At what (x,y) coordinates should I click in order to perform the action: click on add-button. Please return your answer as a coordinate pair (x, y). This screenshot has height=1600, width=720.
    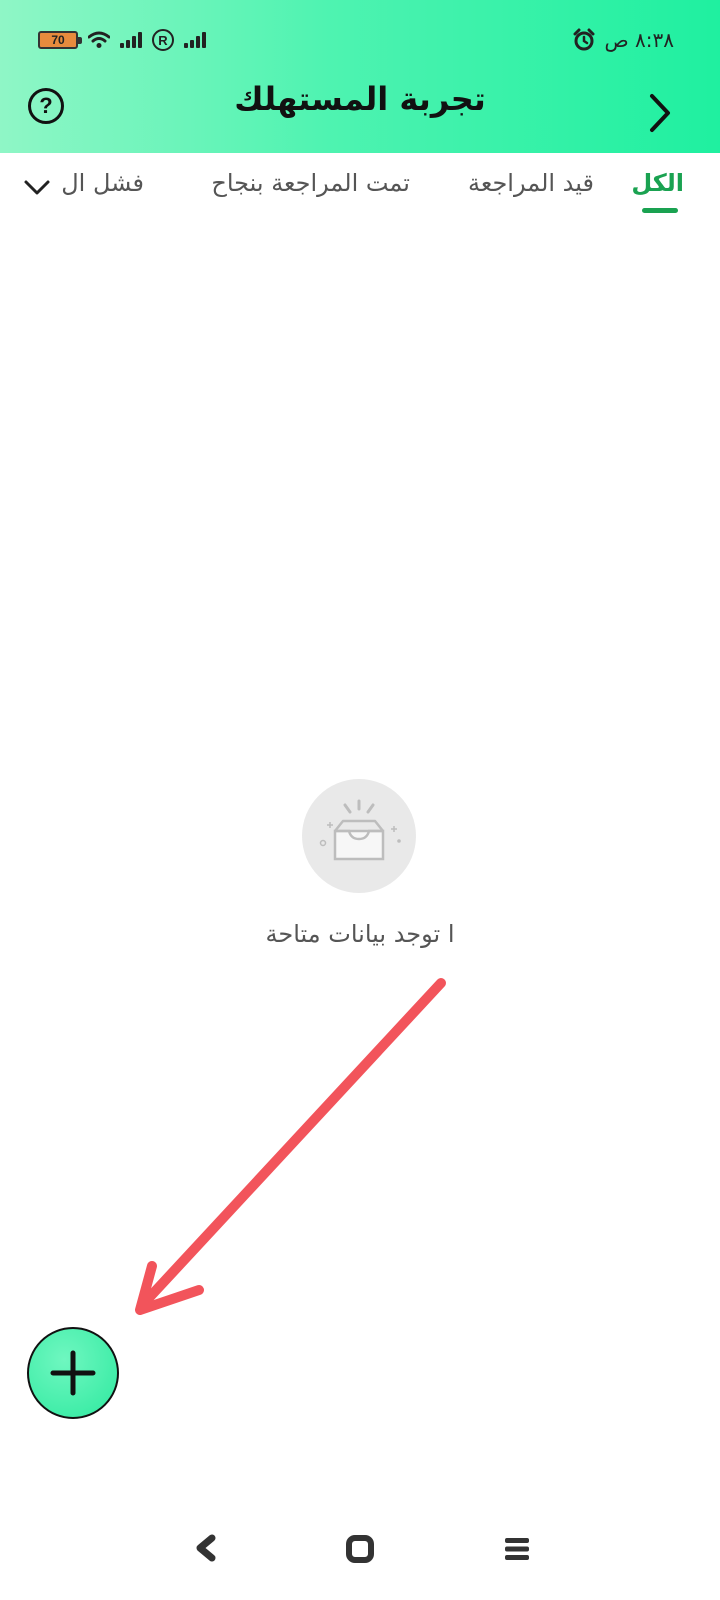
    Looking at the image, I should click on (73, 1373).